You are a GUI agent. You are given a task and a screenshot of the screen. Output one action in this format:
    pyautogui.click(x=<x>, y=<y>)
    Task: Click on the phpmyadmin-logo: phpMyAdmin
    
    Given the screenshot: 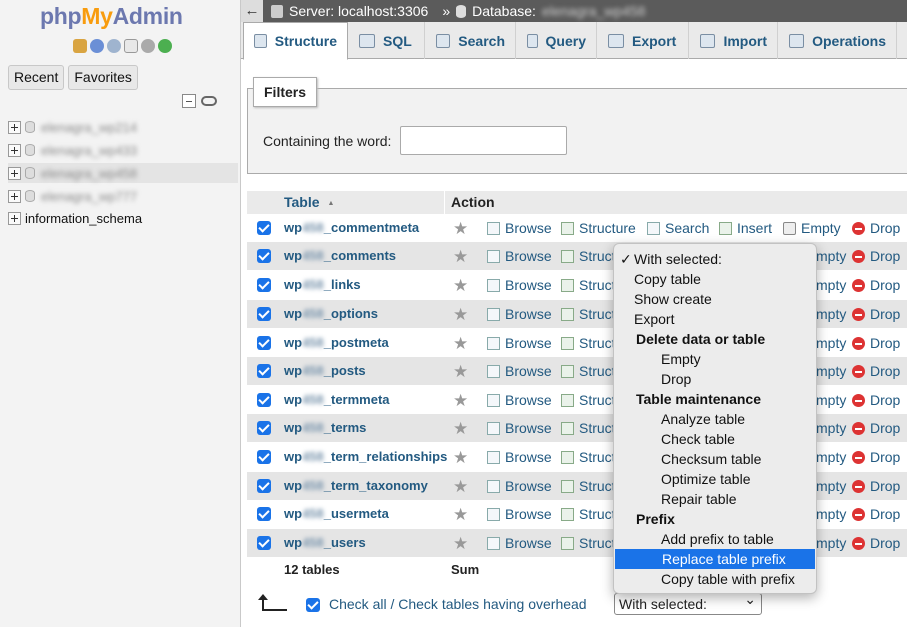 What is the action you would take?
    pyautogui.click(x=111, y=16)
    